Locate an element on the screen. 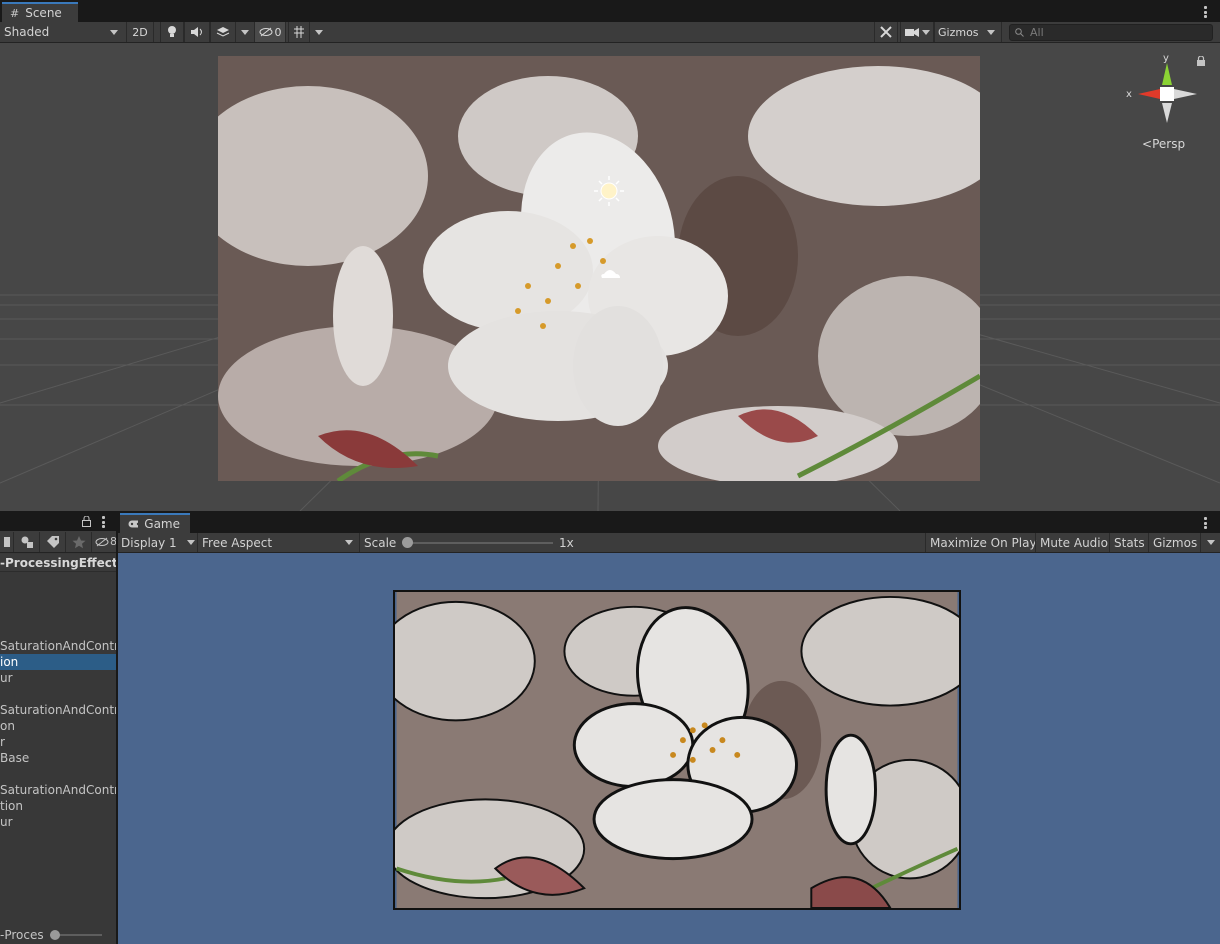 This screenshot has height=944, width=1220. hierarchy-root-item: -ProcessingEffects is located at coordinates (58, 563).